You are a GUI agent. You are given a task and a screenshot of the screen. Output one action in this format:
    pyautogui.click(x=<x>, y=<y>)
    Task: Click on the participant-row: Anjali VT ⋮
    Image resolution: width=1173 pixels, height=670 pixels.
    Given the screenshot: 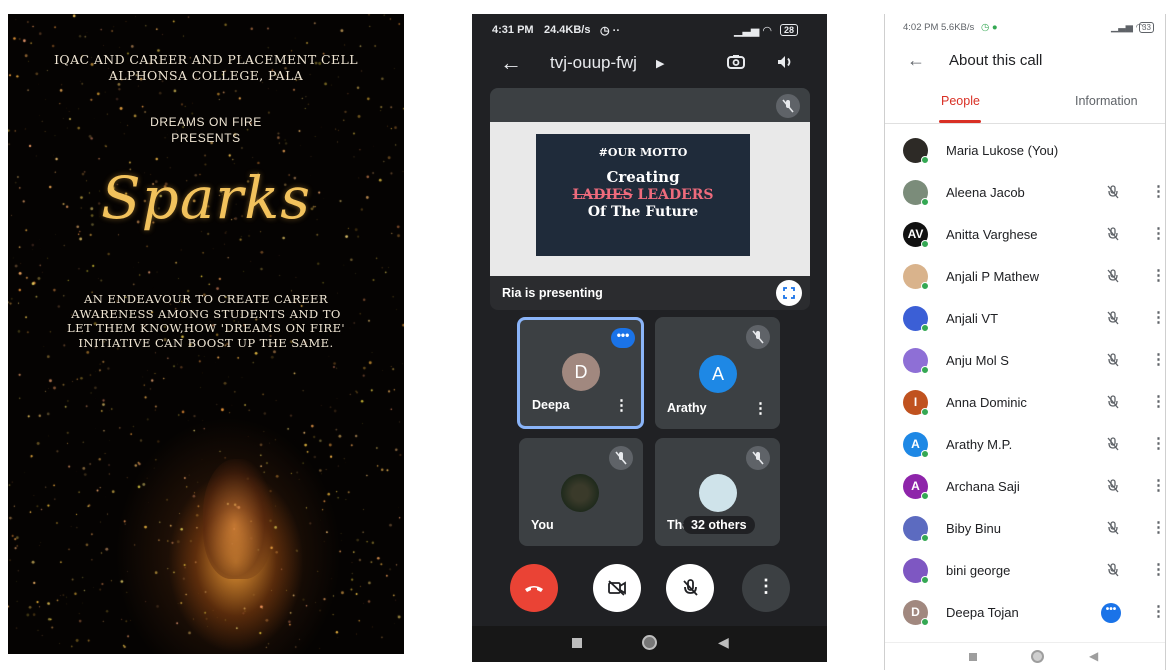 What is the action you would take?
    pyautogui.click(x=1025, y=319)
    